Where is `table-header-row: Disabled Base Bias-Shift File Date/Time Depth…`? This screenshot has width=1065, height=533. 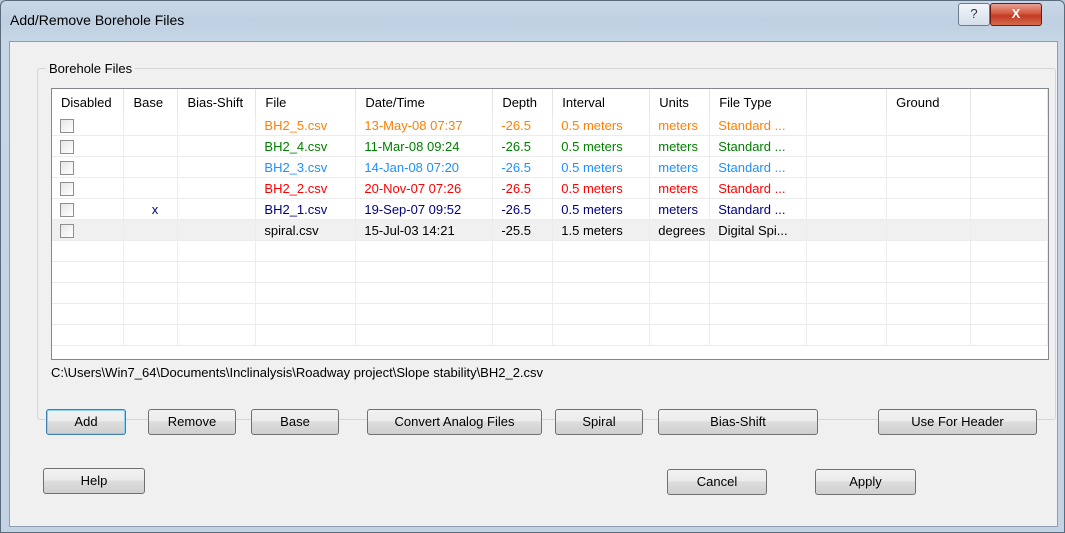 table-header-row: Disabled Base Bias-Shift File Date/Time Depth… is located at coordinates (550, 102).